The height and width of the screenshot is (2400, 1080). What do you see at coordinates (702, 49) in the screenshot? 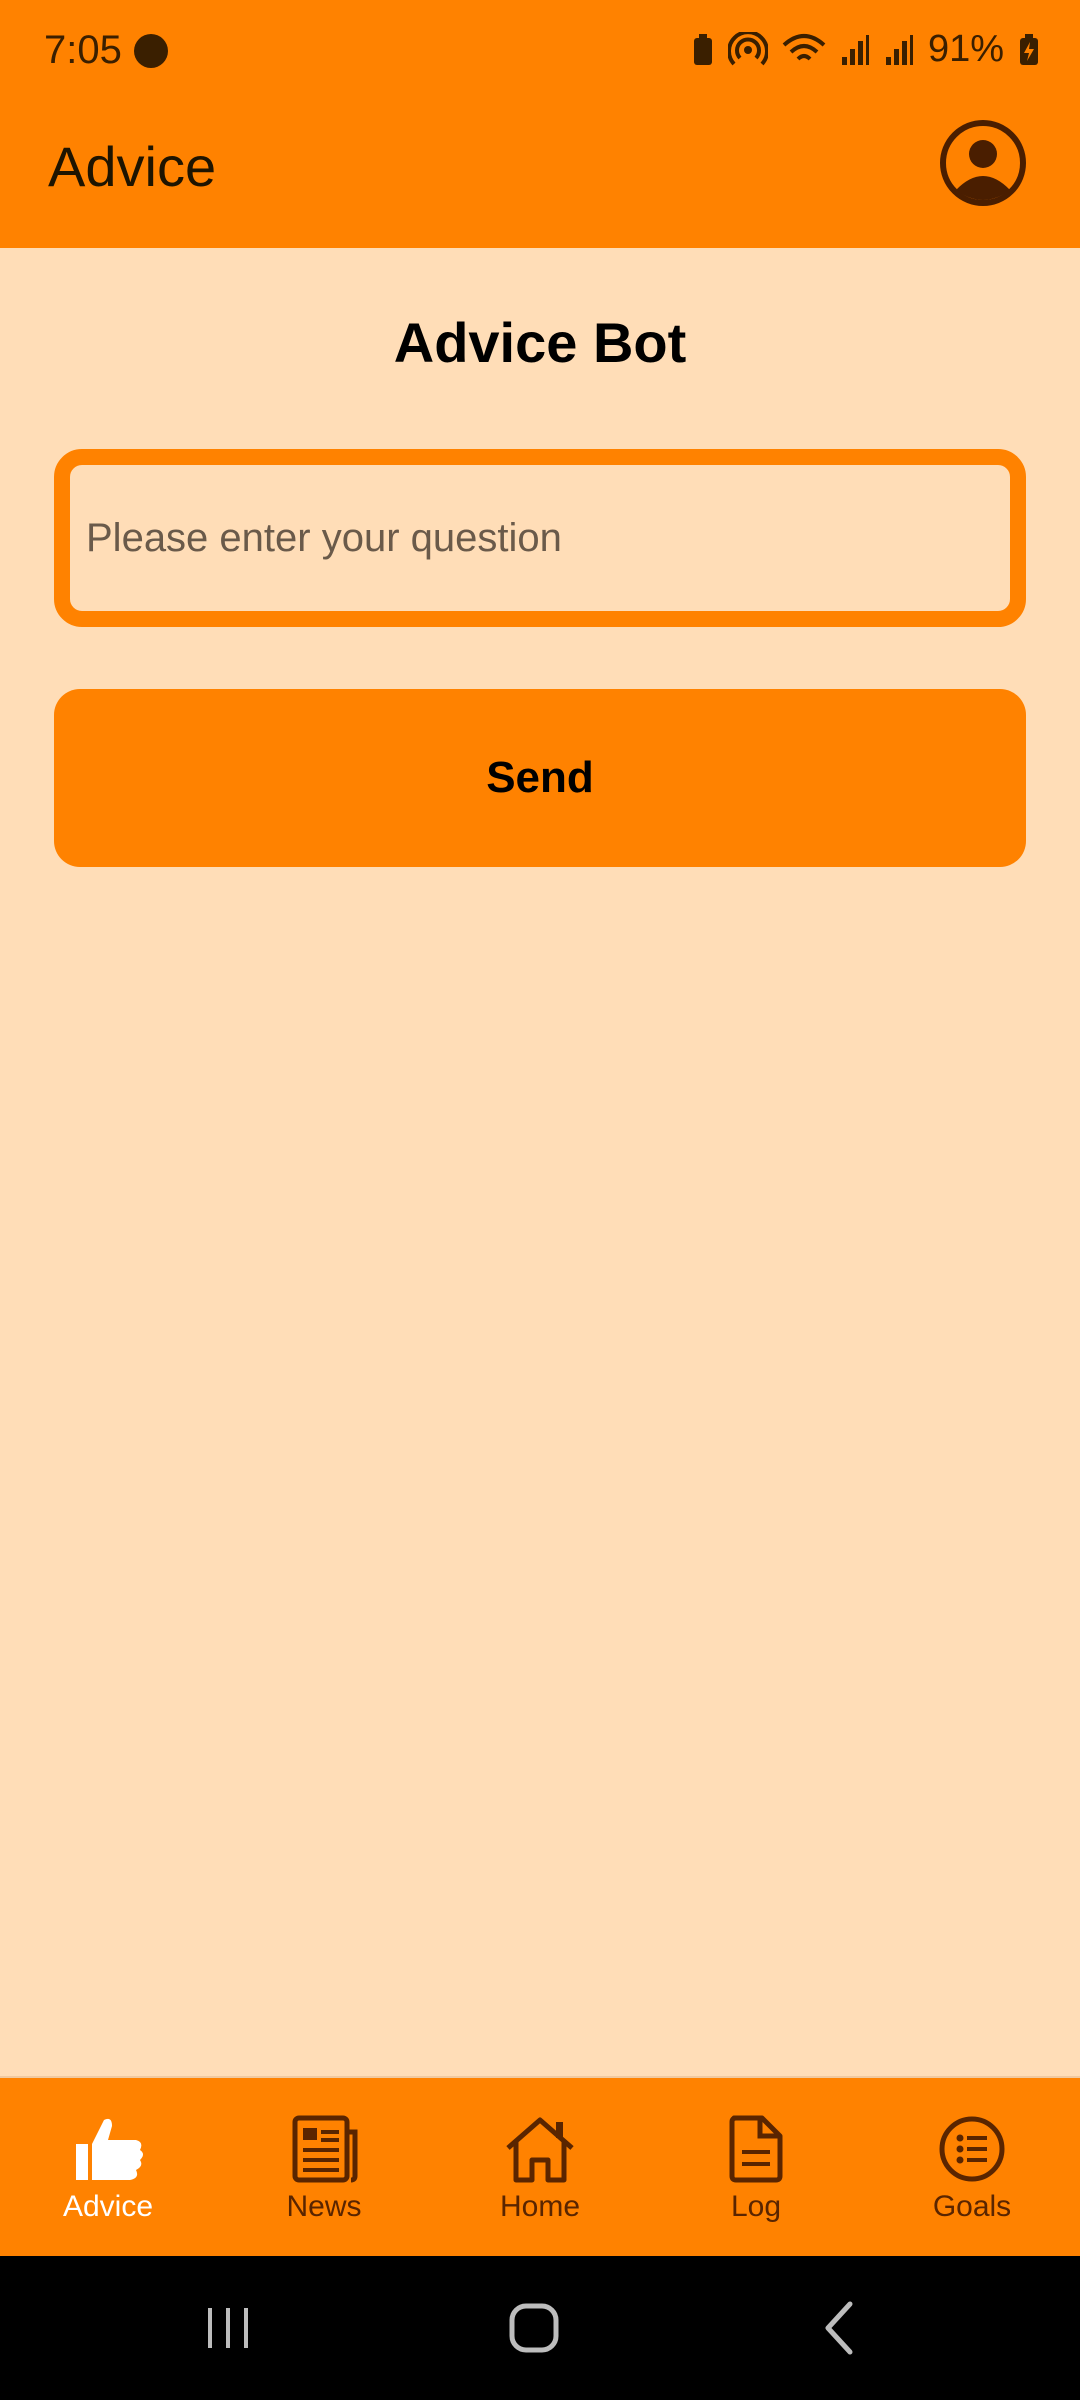
I see `battery-saver-icon` at bounding box center [702, 49].